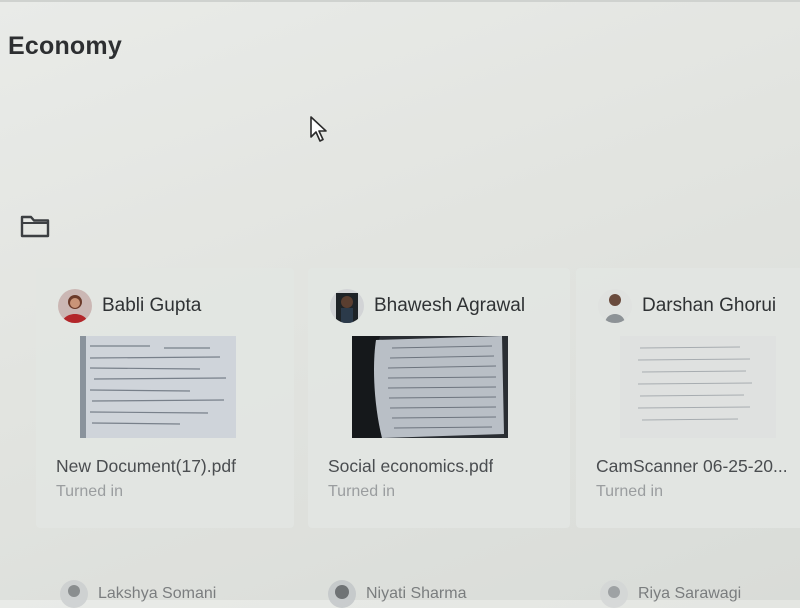 The width and height of the screenshot is (800, 608). What do you see at coordinates (690, 593) in the screenshot?
I see `student-name: Riya Sarawagi` at bounding box center [690, 593].